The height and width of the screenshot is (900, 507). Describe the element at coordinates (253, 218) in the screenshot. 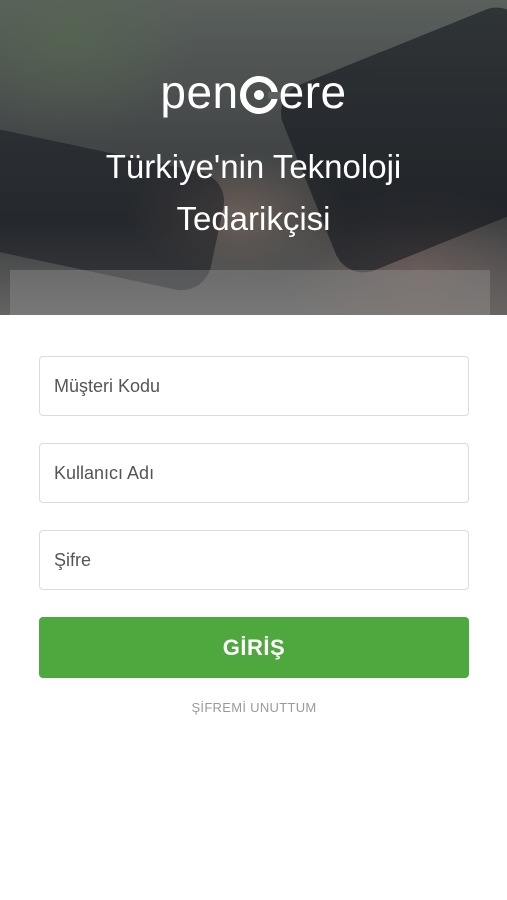

I see `tagline-line-2: Tedarikçisi` at that location.